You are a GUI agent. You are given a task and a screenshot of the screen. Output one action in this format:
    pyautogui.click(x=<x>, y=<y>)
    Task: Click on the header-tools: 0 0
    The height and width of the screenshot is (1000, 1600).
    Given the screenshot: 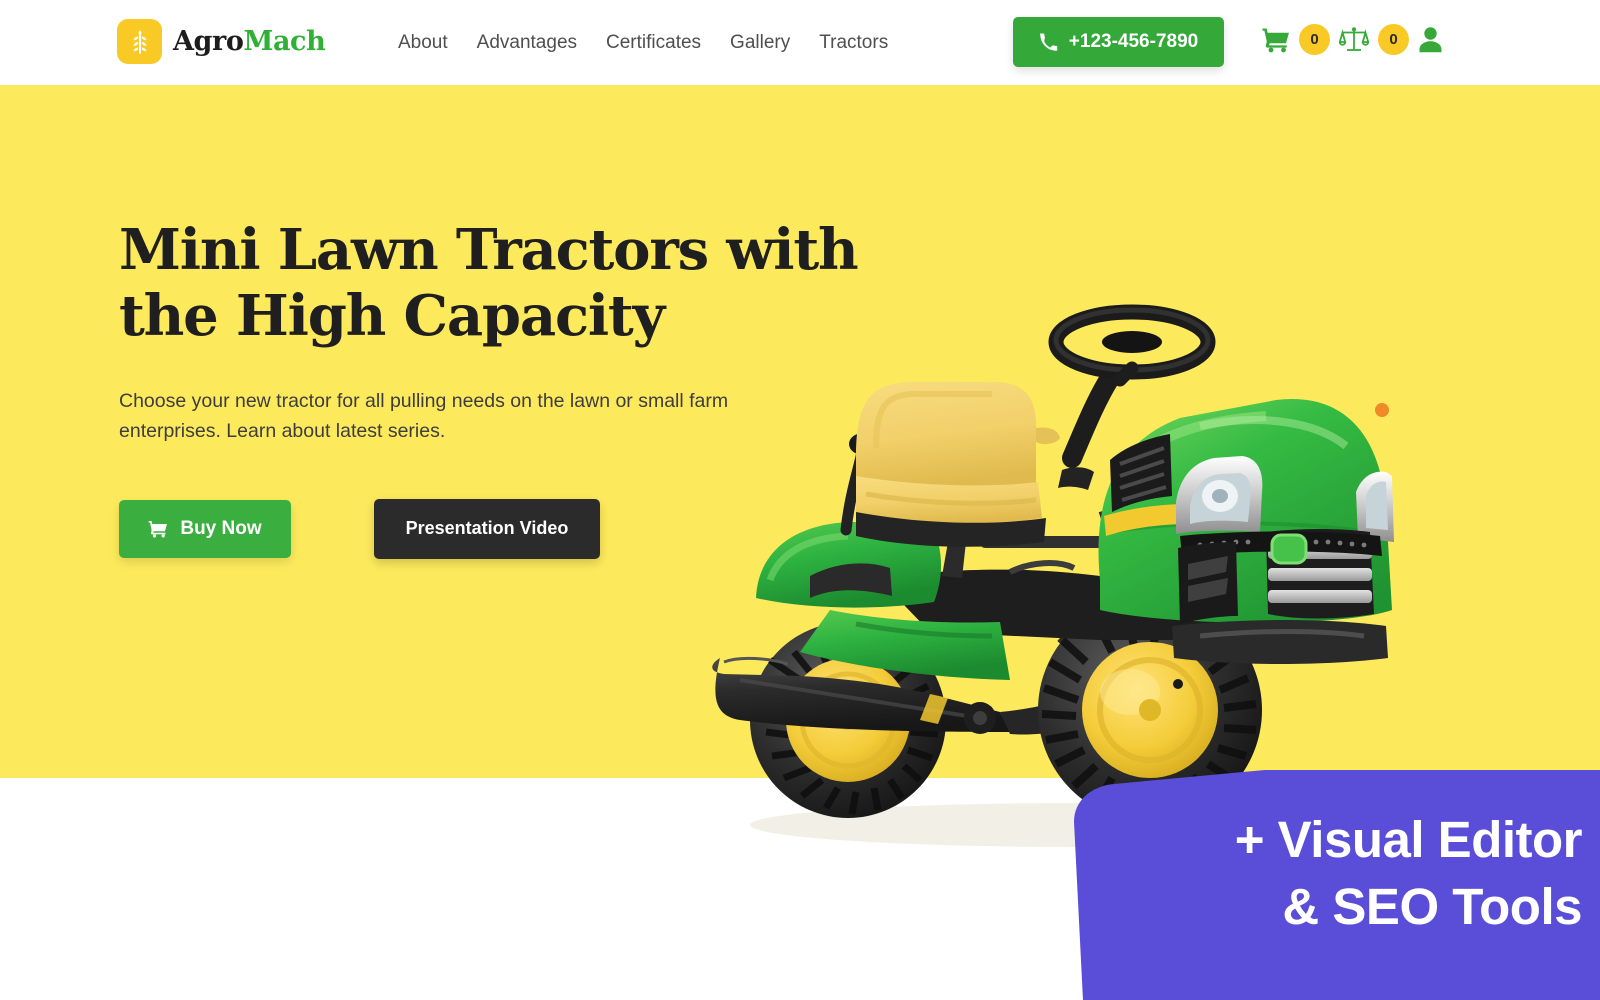 What is the action you would take?
    pyautogui.click(x=1352, y=39)
    